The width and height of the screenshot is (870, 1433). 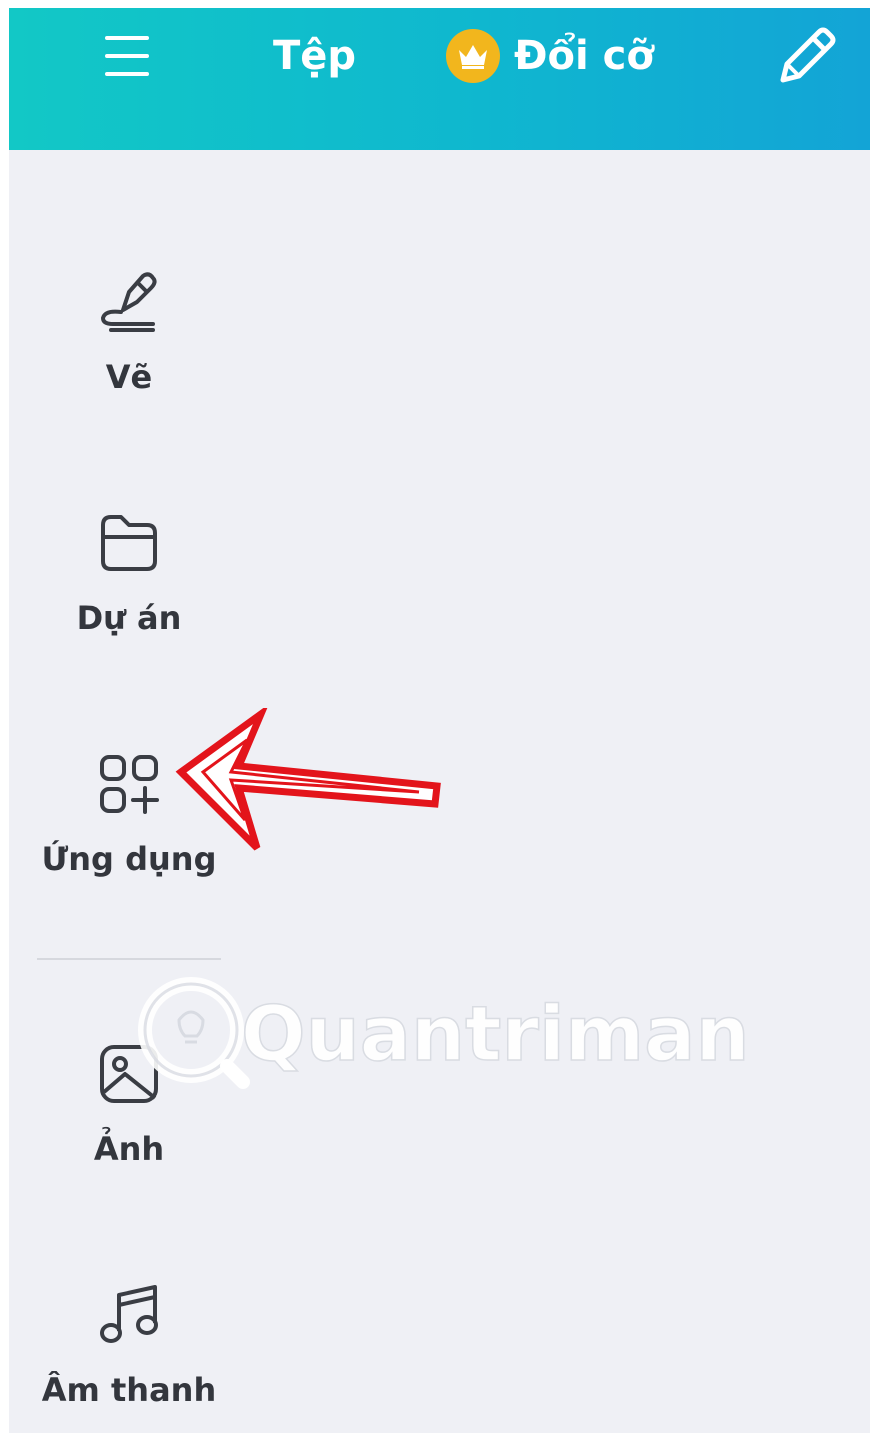 What do you see at coordinates (128, 57) in the screenshot?
I see `hamburger-menu-icon` at bounding box center [128, 57].